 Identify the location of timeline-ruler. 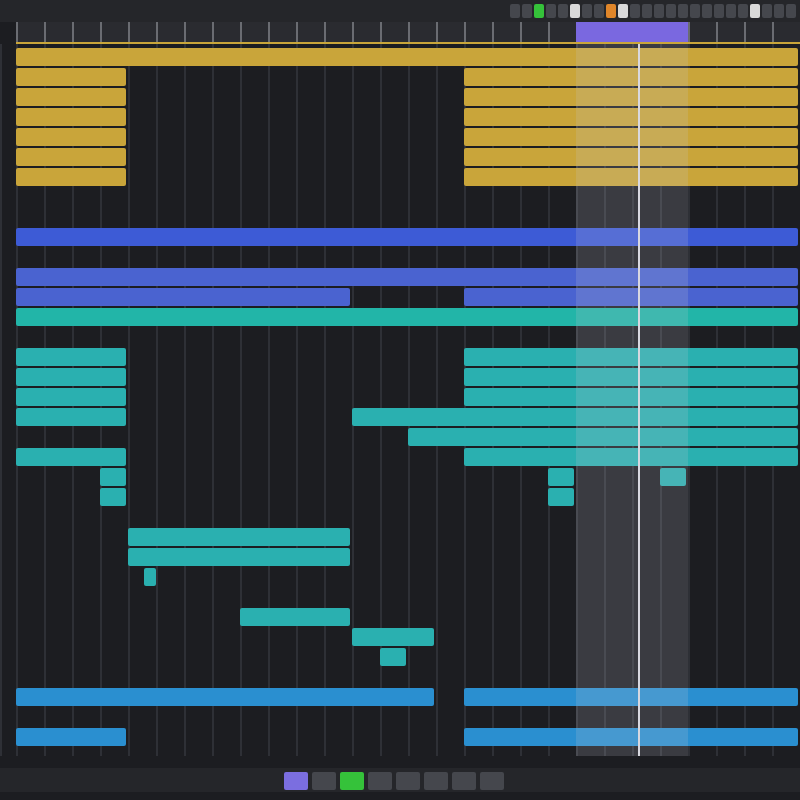
(408, 33).